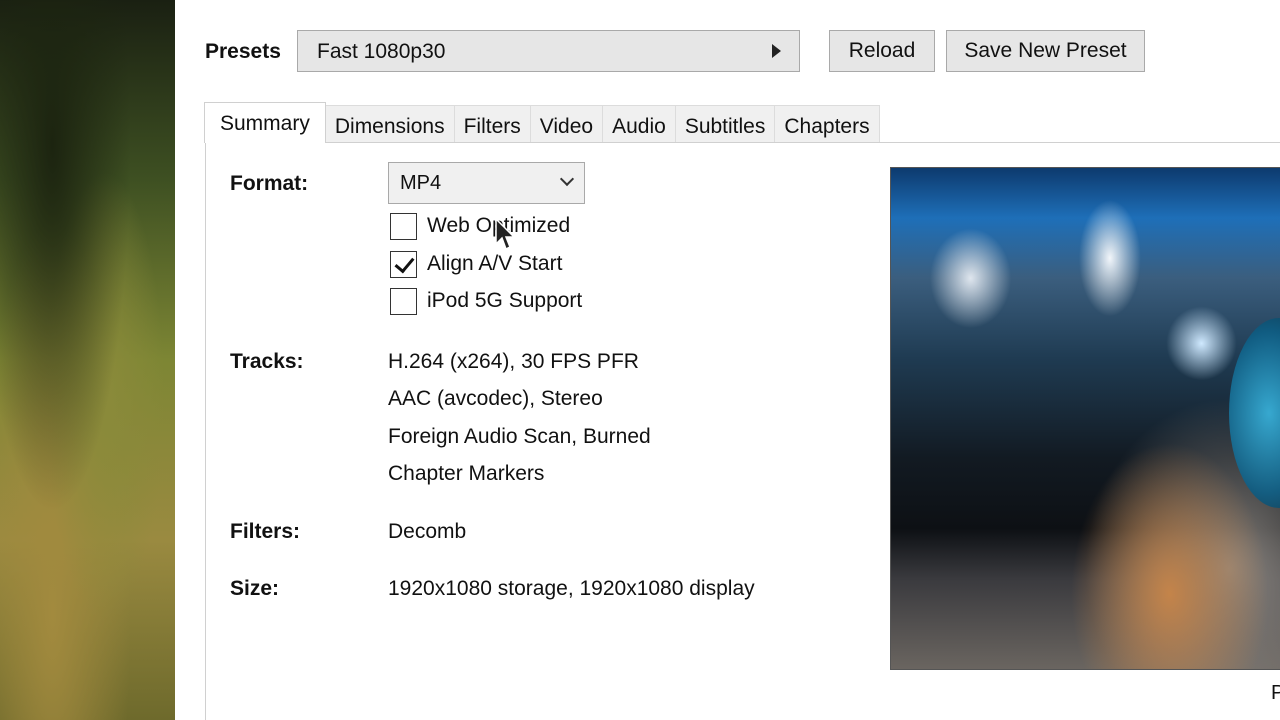 The width and height of the screenshot is (1280, 720). What do you see at coordinates (403, 226) in the screenshot?
I see `web-optimized-checkbox` at bounding box center [403, 226].